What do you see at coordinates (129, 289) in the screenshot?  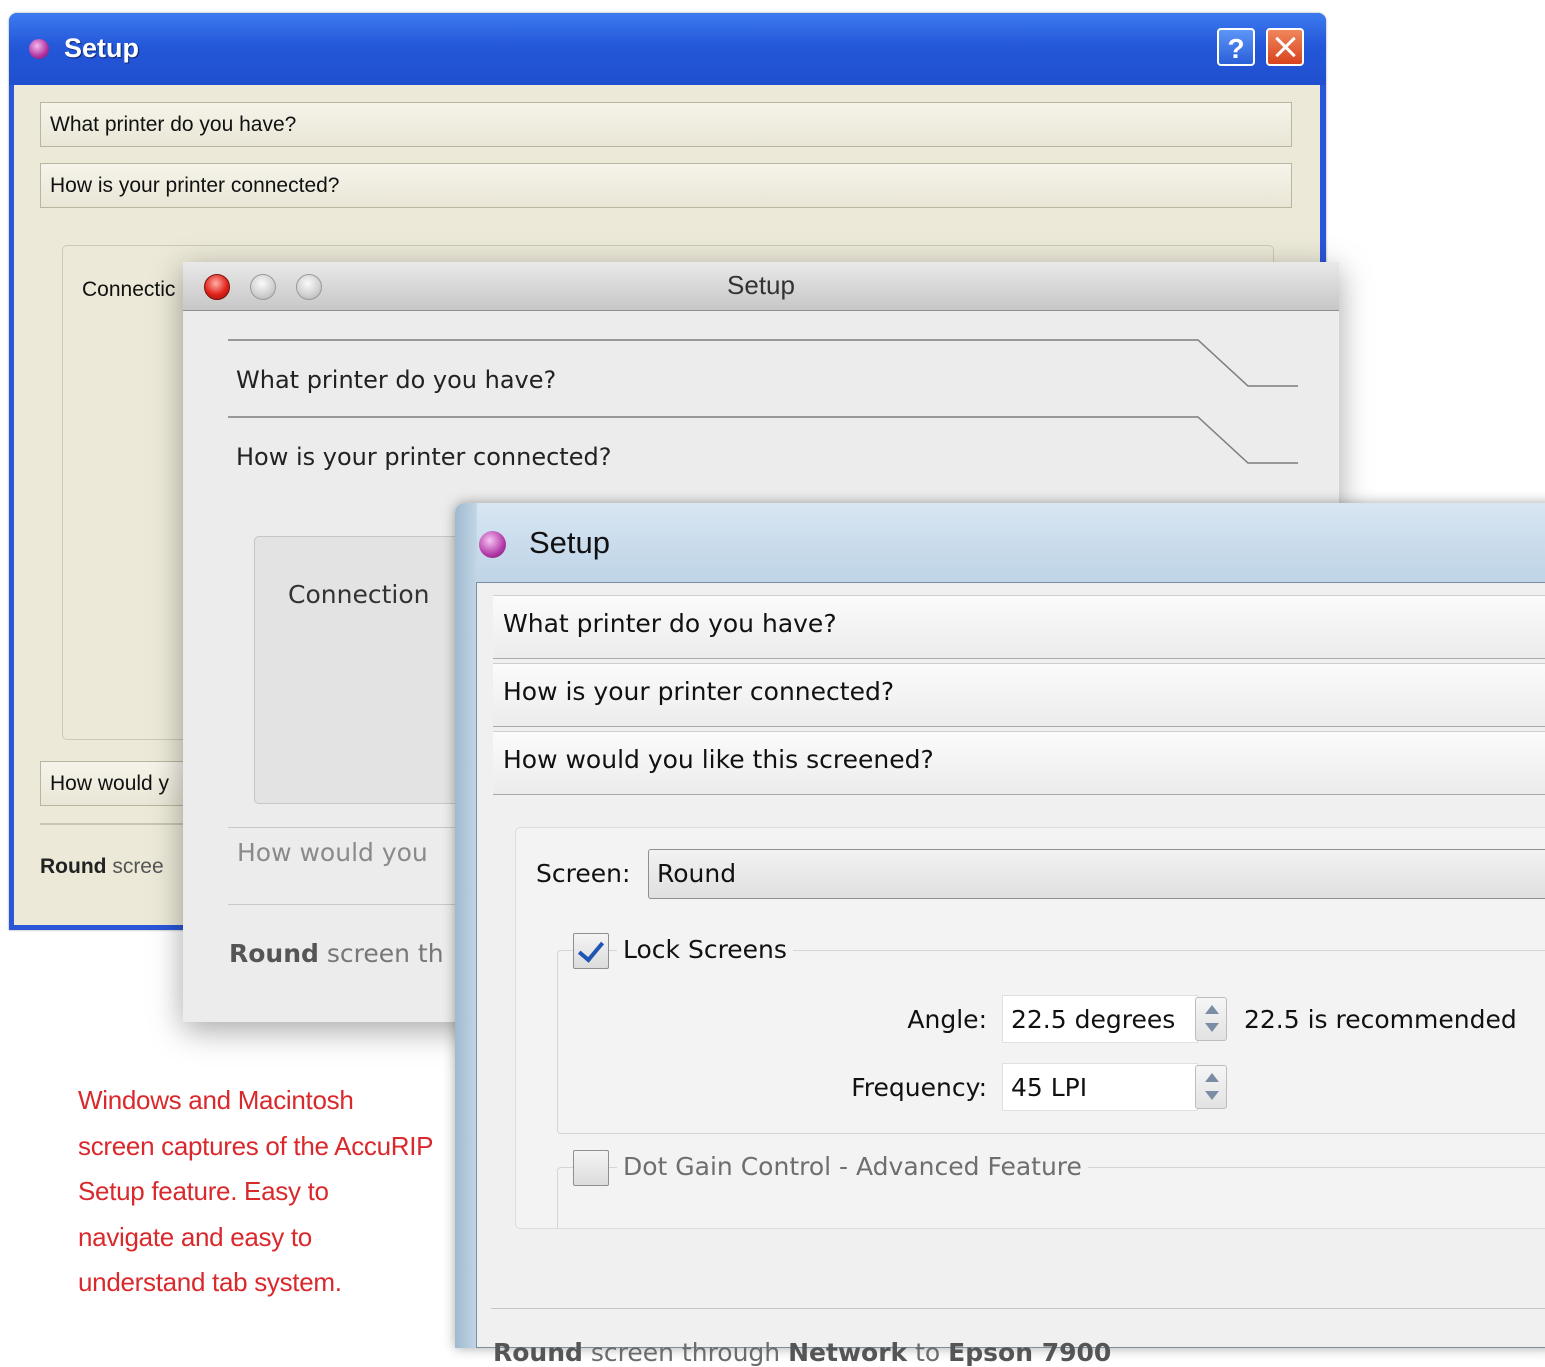 I see `connection-label: Connectic` at bounding box center [129, 289].